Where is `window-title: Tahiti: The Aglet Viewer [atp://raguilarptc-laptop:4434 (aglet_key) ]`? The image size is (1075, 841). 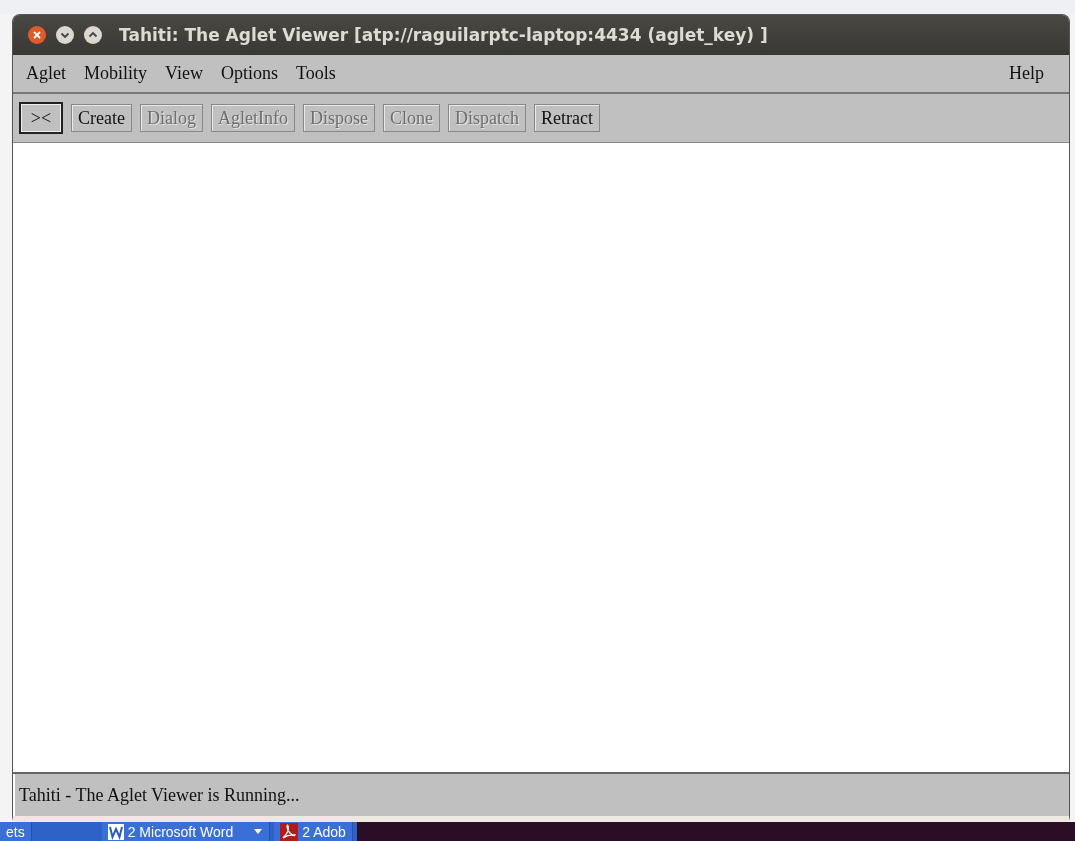
window-title: Tahiti: The Aglet Viewer [atp://raguilarptc-laptop:4434 (aglet_key) ] is located at coordinates (443, 35).